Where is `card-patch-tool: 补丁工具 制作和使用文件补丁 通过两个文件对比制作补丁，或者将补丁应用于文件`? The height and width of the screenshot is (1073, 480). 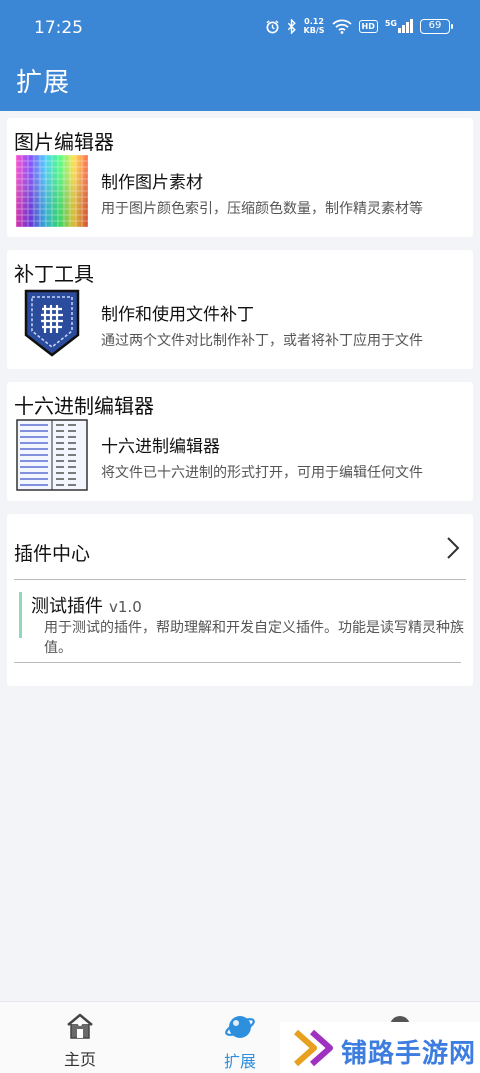 card-patch-tool: 补丁工具 制作和使用文件补丁 通过两个文件对比制作补丁，或者将补丁应用于文件 is located at coordinates (240, 309).